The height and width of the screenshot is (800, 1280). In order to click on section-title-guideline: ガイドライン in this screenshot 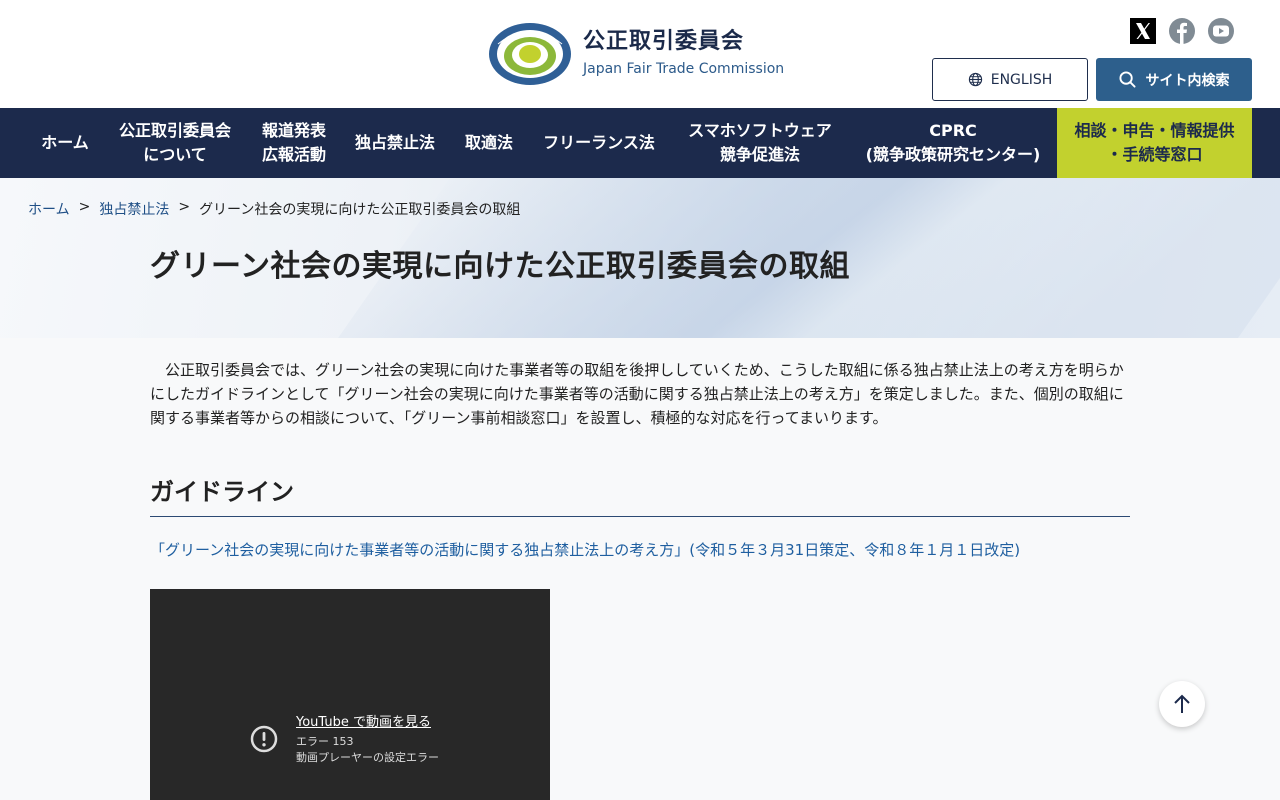, I will do `click(222, 492)`.